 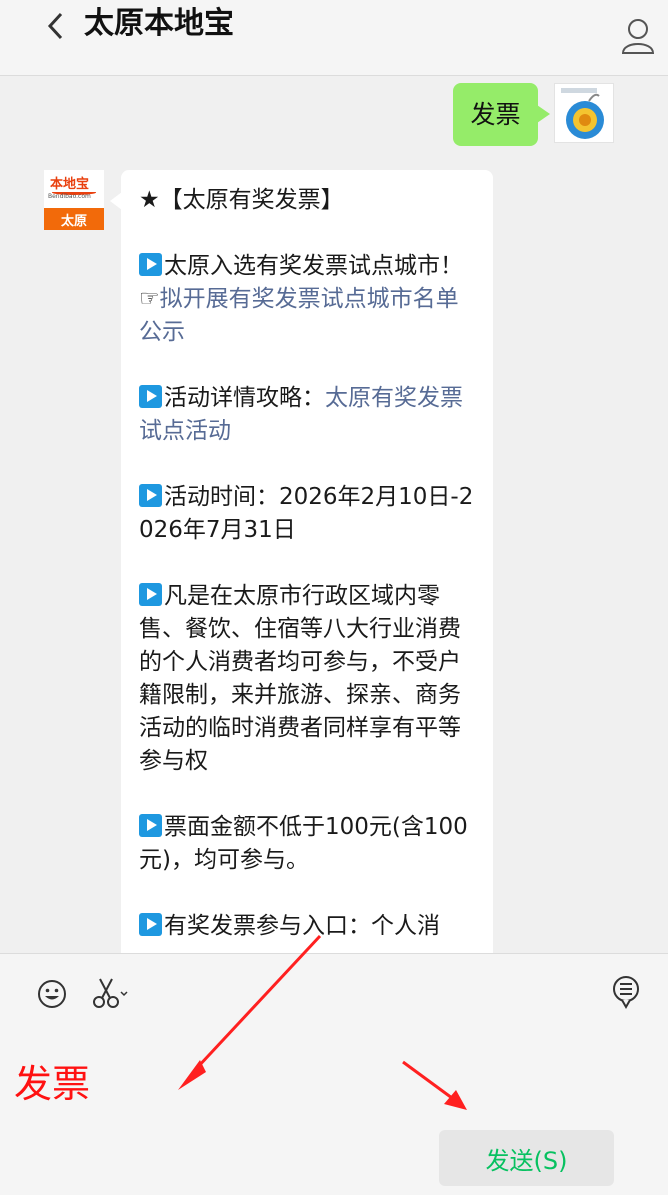 I want to click on message-item: 太原入选有奖发票试点城市！☞拟开展有奖发票试点城市名单公示, so click(x=301, y=299).